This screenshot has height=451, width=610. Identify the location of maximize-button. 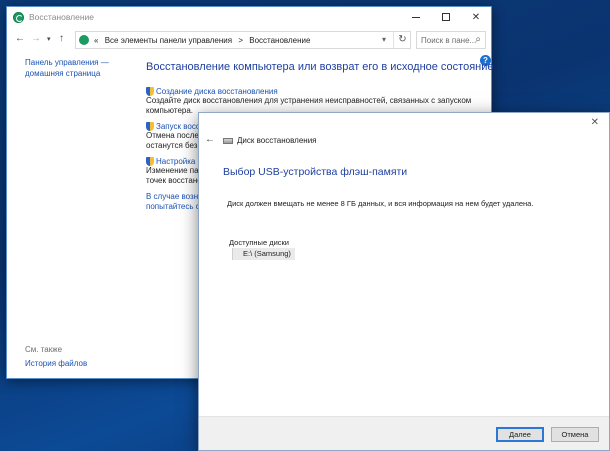
(446, 17).